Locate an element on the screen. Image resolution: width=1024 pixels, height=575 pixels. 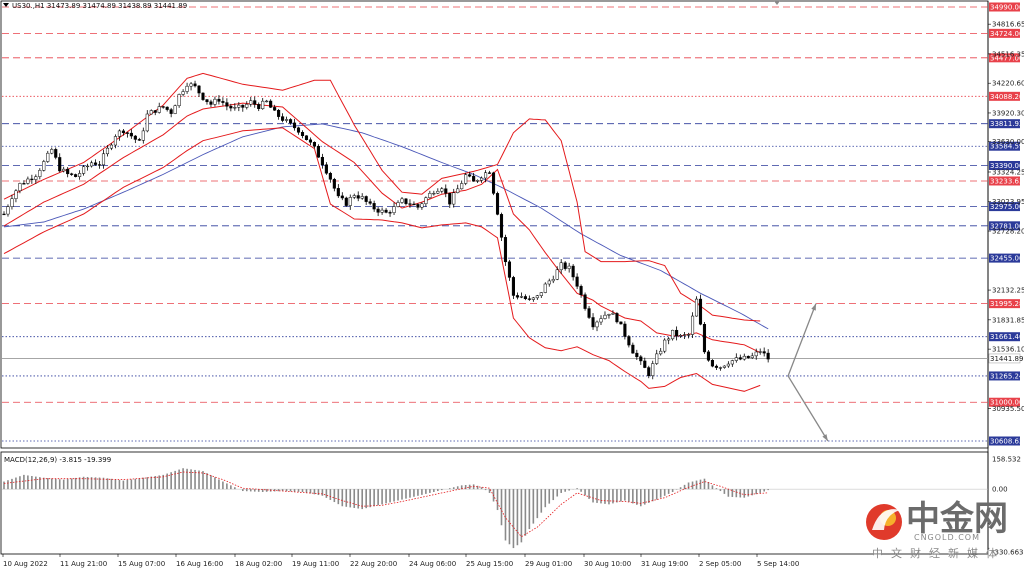
watermark: 中金网 CNGOLD.COM 中文财经新媒体 is located at coordinates (937, 529).